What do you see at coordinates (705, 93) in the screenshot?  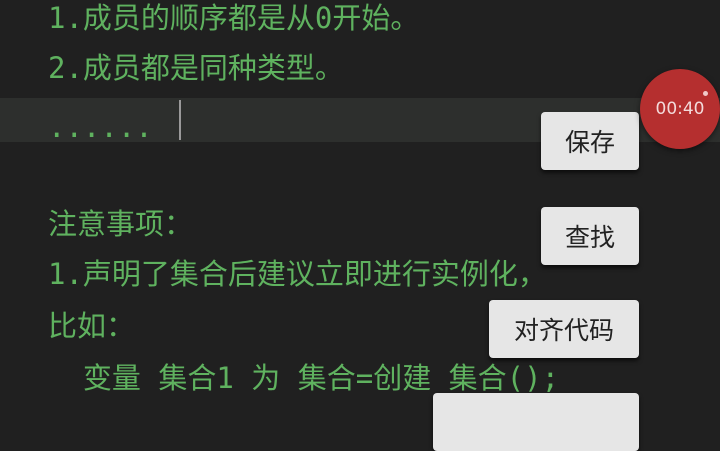 I see `recording-dot-icon` at bounding box center [705, 93].